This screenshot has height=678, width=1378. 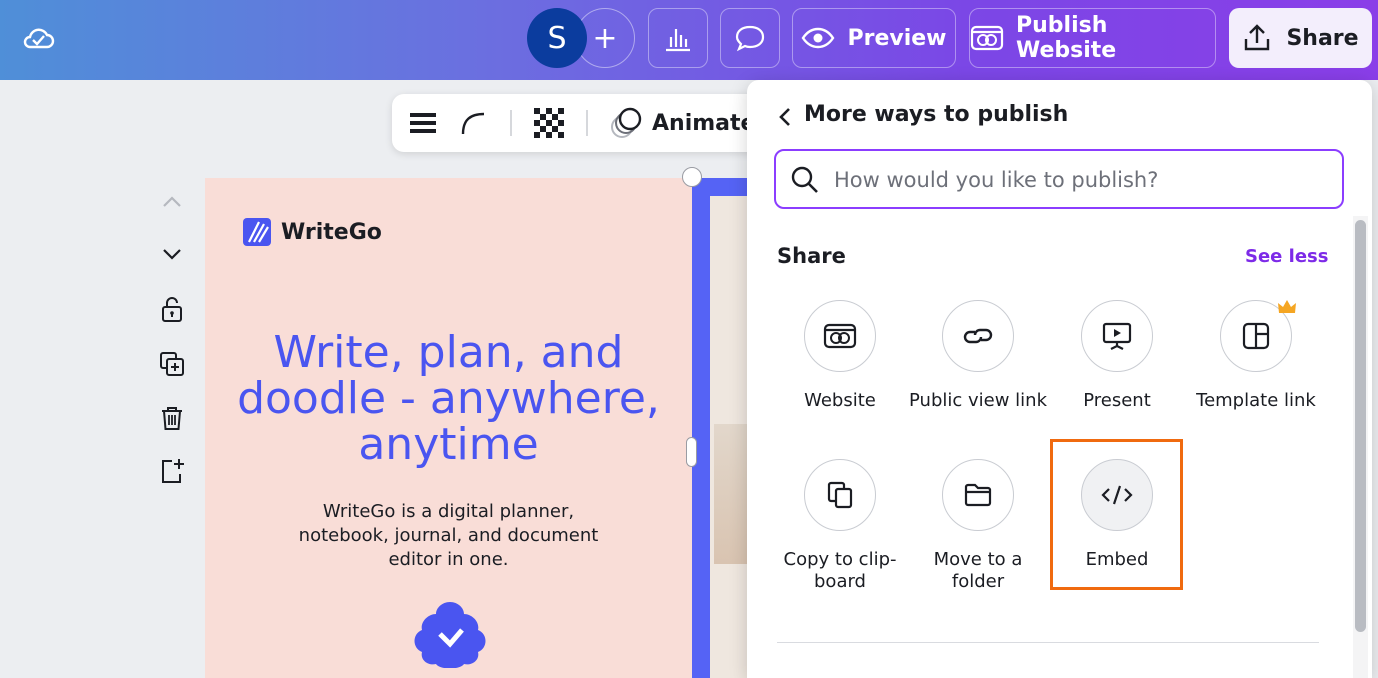 What do you see at coordinates (172, 471) in the screenshot?
I see `add-page-icon` at bounding box center [172, 471].